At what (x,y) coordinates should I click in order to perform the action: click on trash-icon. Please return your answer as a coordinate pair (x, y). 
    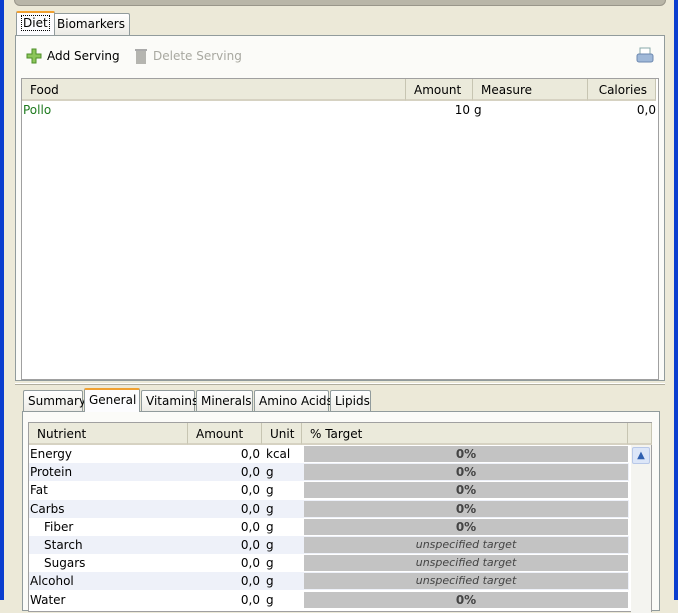
    Looking at the image, I should click on (141, 56).